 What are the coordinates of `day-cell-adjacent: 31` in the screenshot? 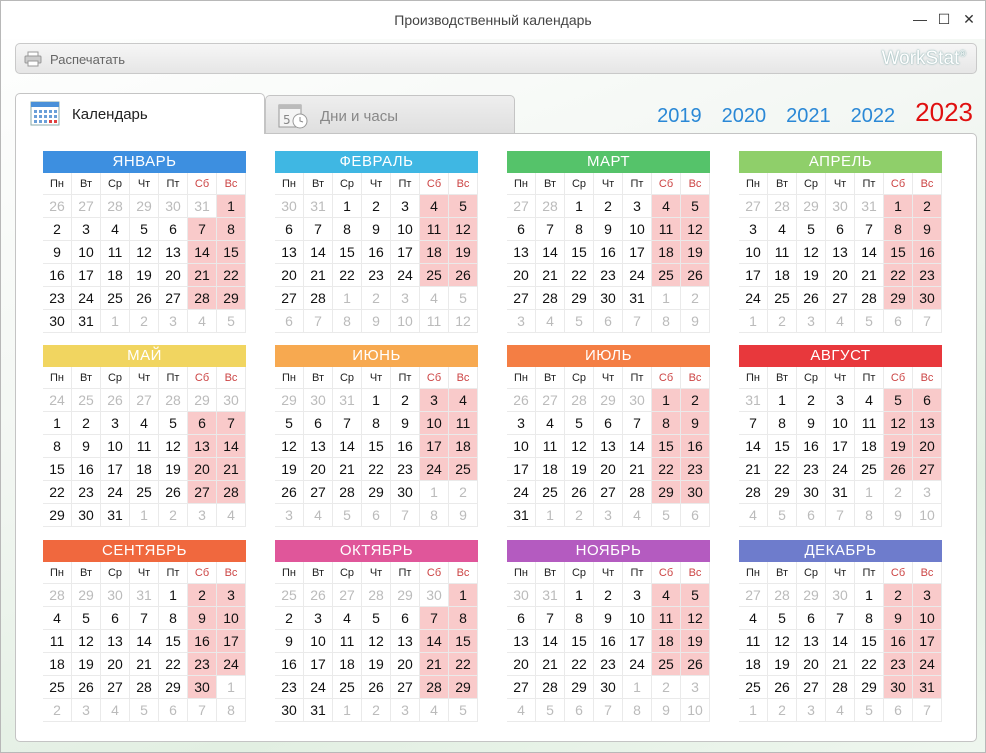 It's located at (753, 400).